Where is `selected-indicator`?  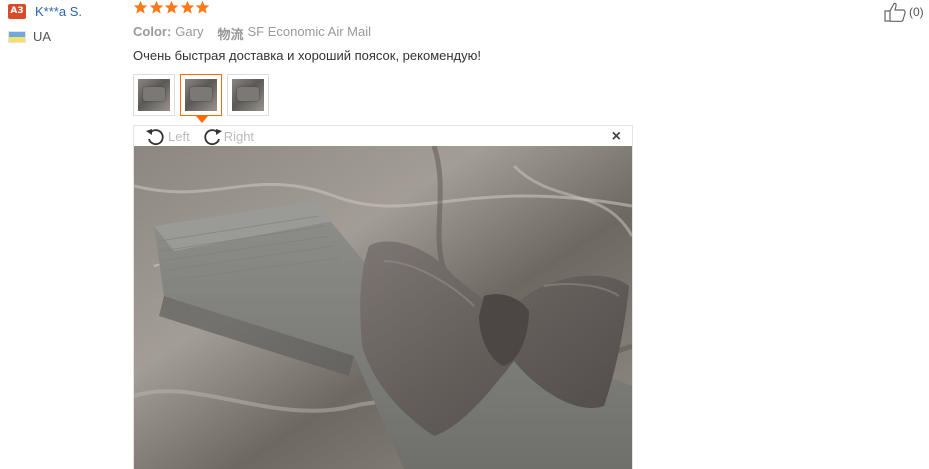
selected-indicator is located at coordinates (202, 119).